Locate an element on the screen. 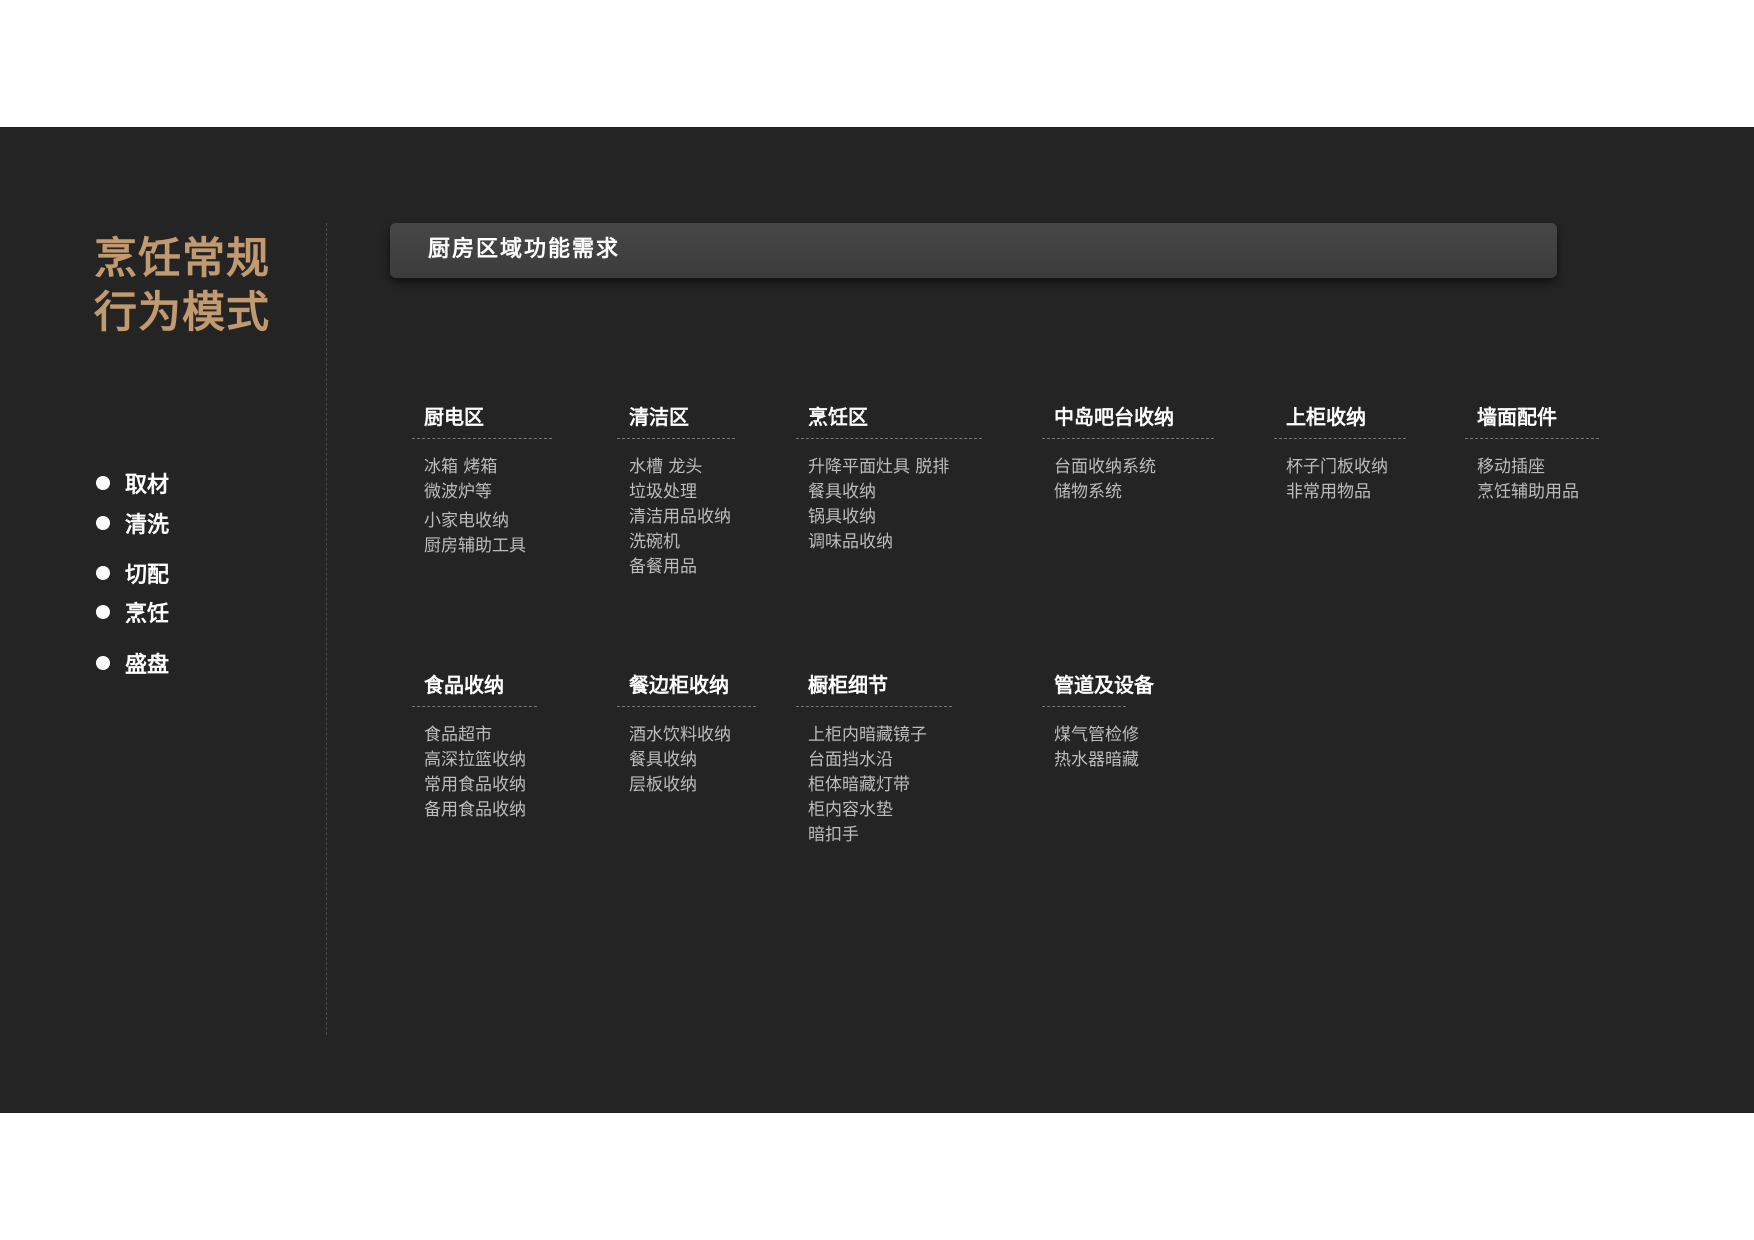 This screenshot has height=1240, width=1754. zone-card: 上柜收纳 杯子门板收纳 非常用物品 is located at coordinates (1340, 453).